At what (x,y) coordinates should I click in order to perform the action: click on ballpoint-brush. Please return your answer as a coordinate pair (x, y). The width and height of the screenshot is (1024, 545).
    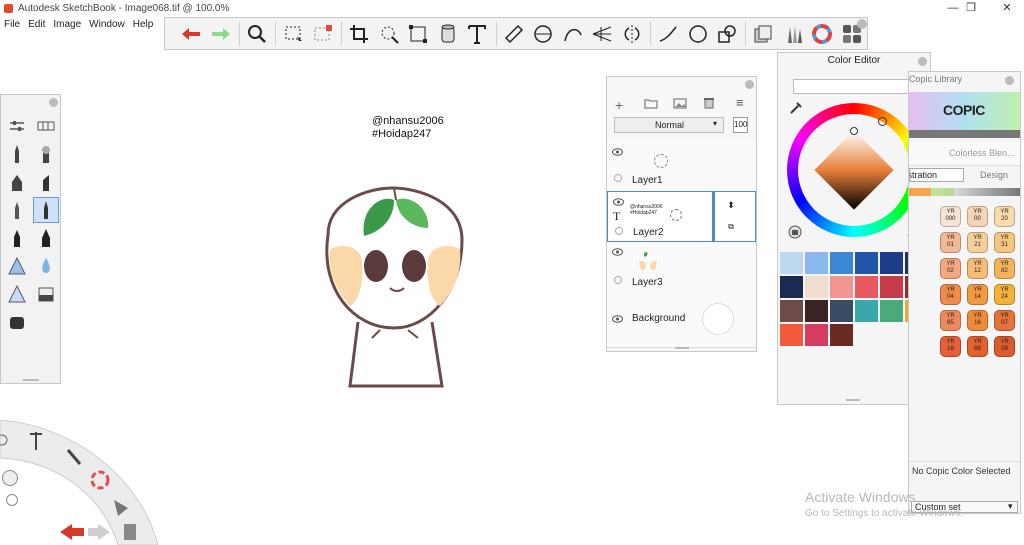
    Looking at the image, I should click on (17, 210).